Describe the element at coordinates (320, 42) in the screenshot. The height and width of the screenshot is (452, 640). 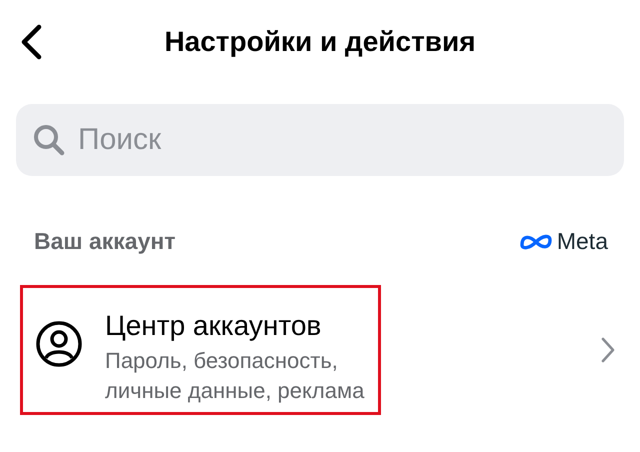
I see `page-title: Настройки и действия` at that location.